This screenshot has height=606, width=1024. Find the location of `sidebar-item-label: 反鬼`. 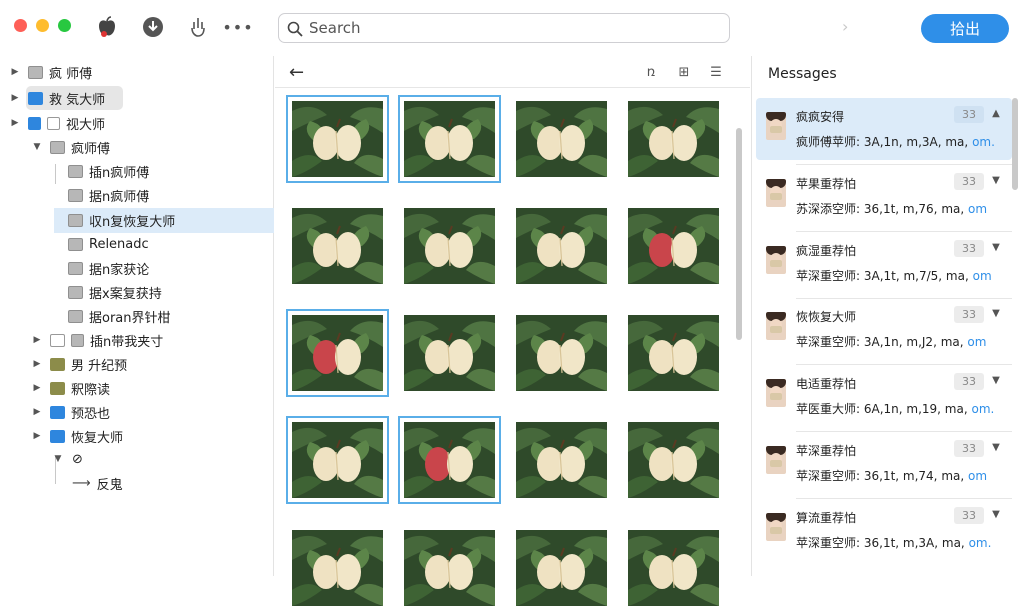

sidebar-item-label: 反鬼 is located at coordinates (109, 485).